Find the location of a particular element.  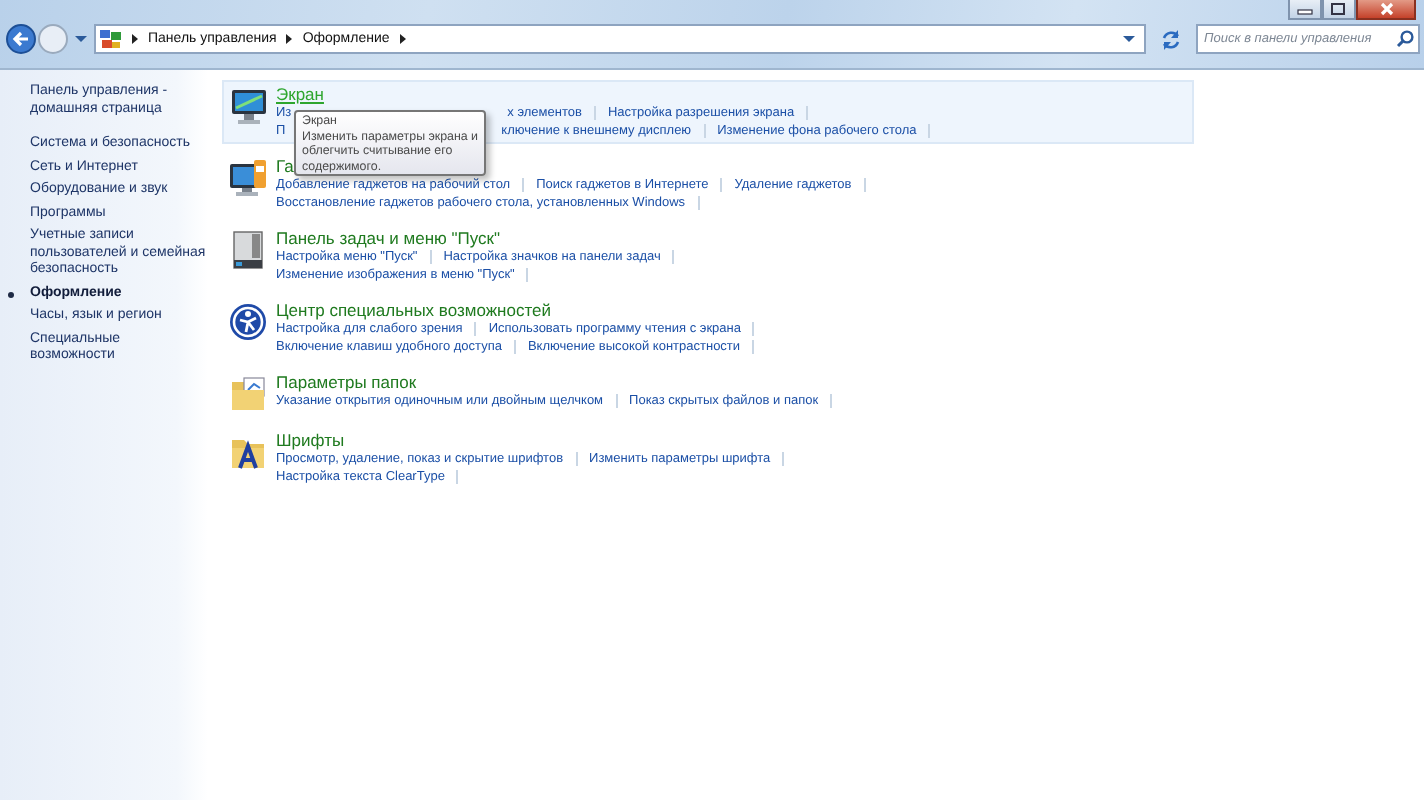

bullet-icon is located at coordinates (11, 294).